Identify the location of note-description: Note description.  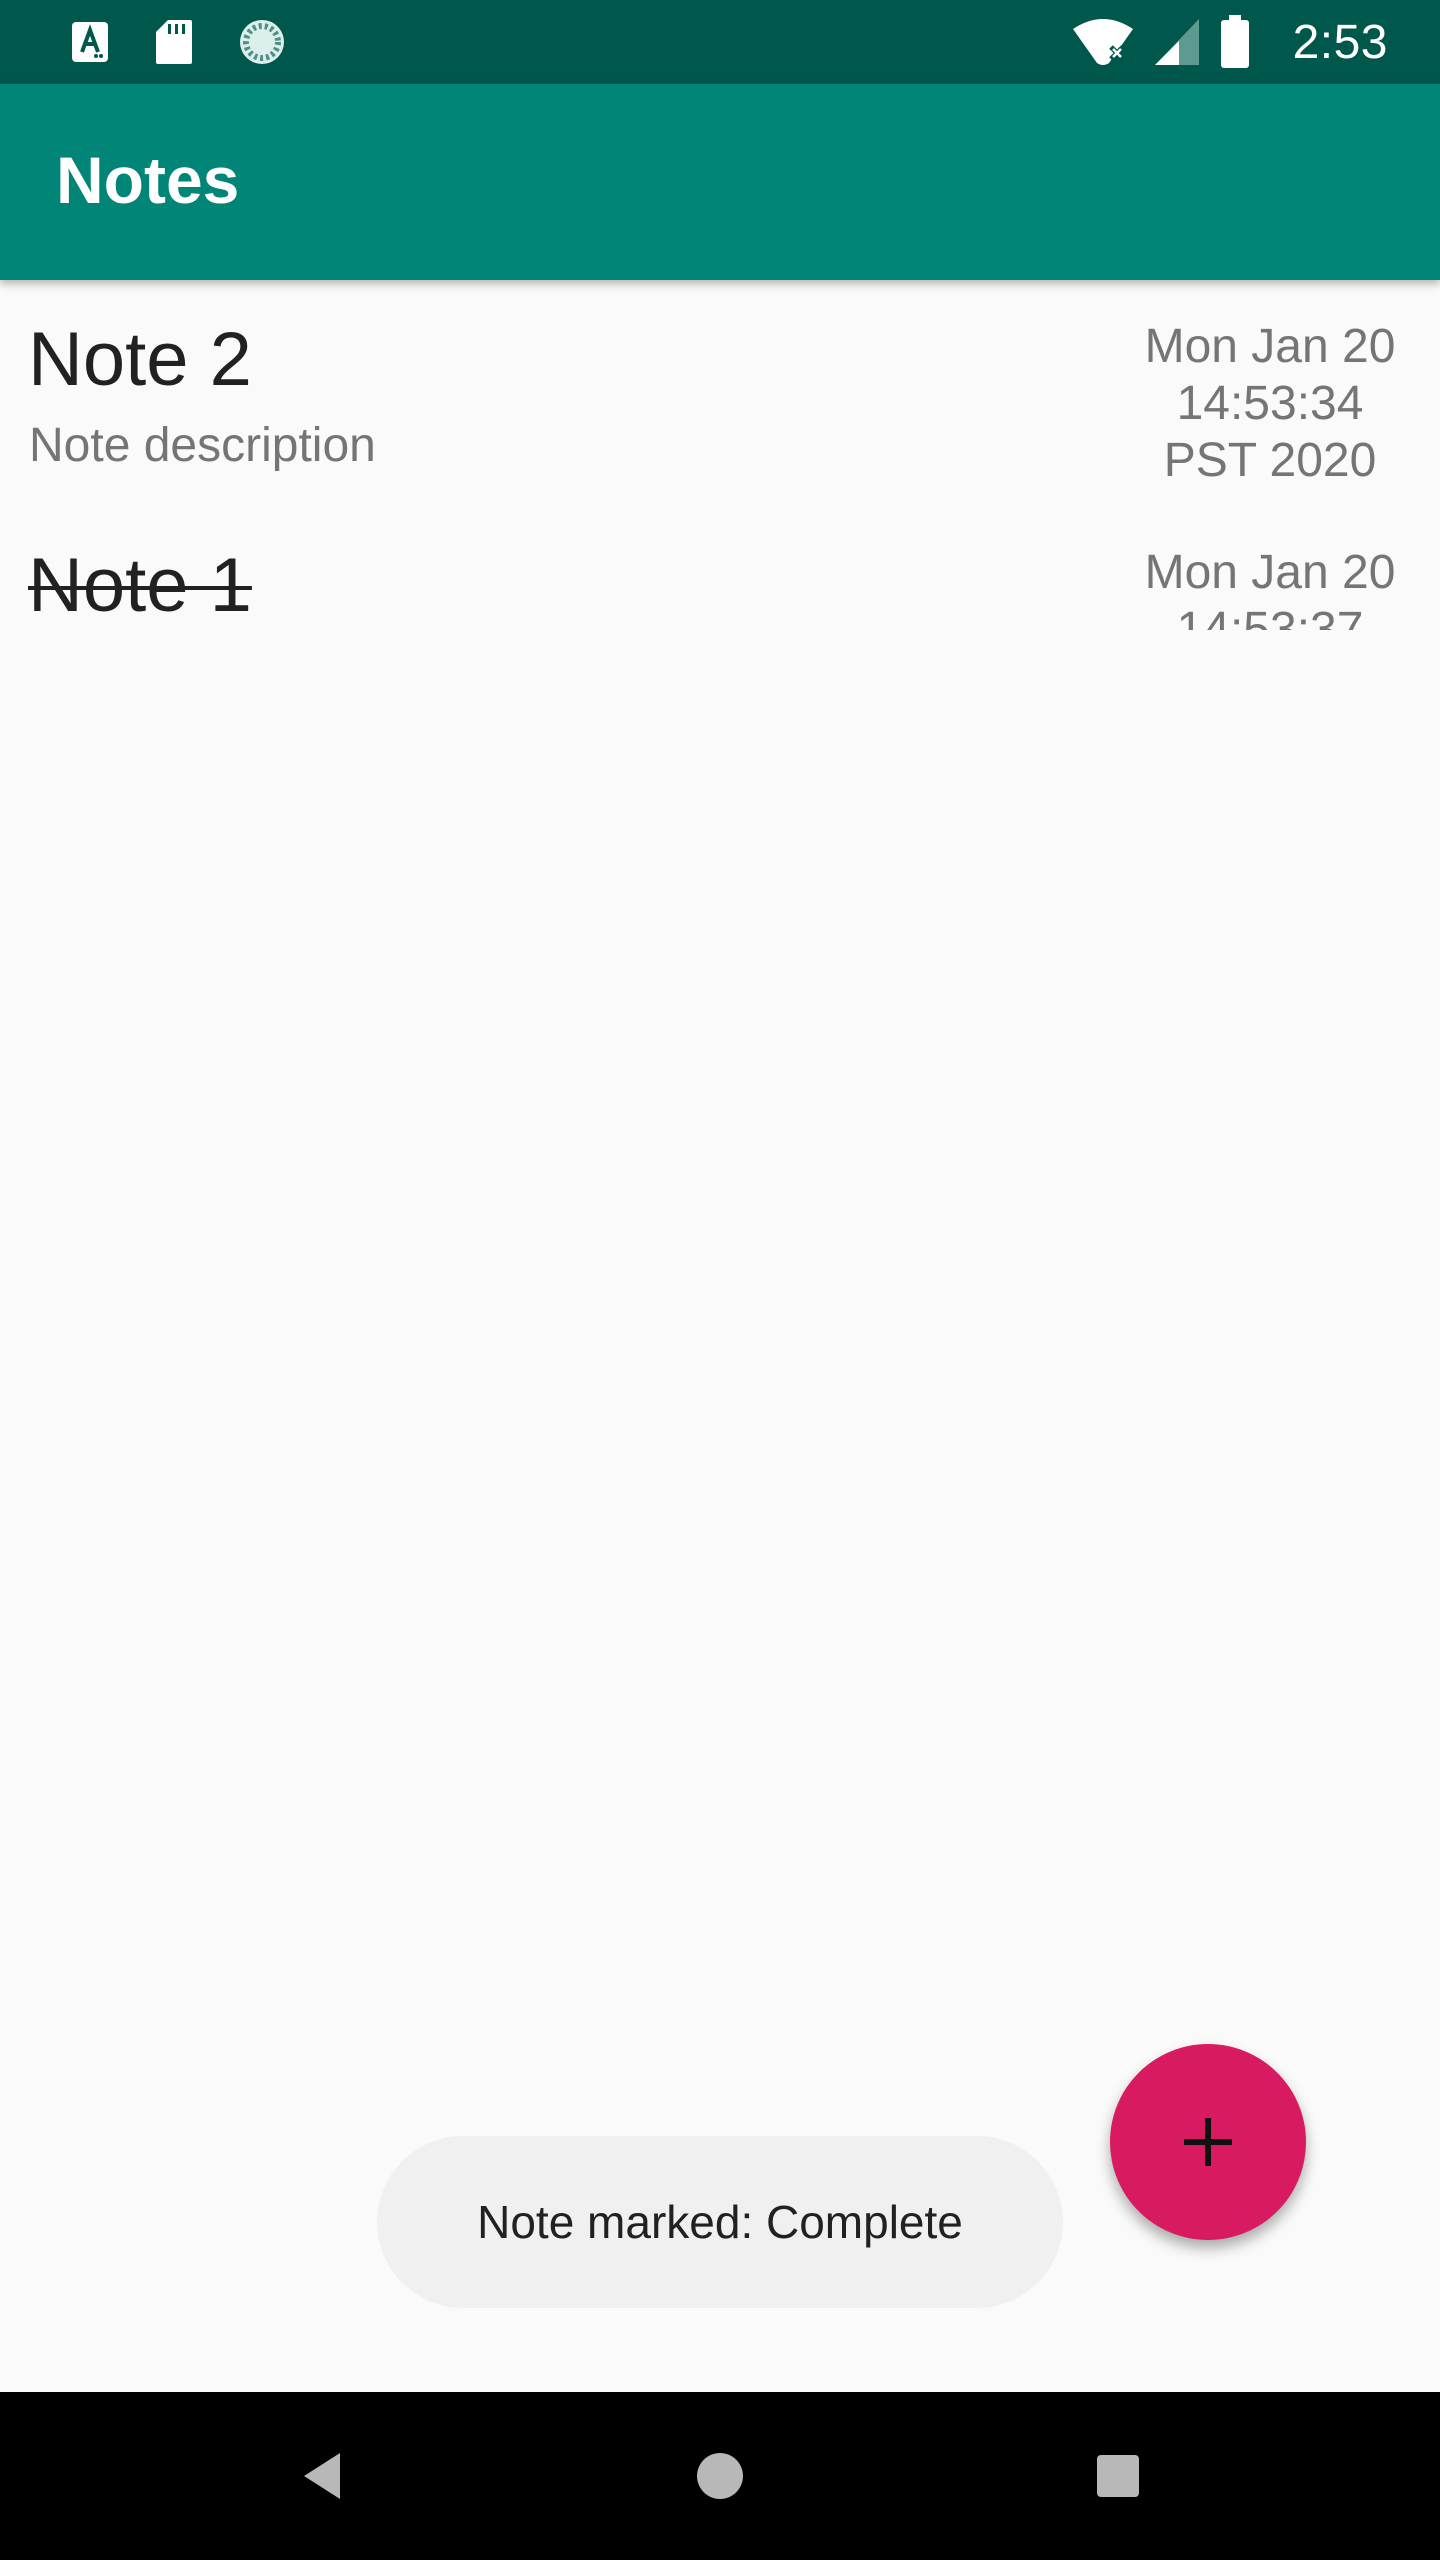
(202, 445).